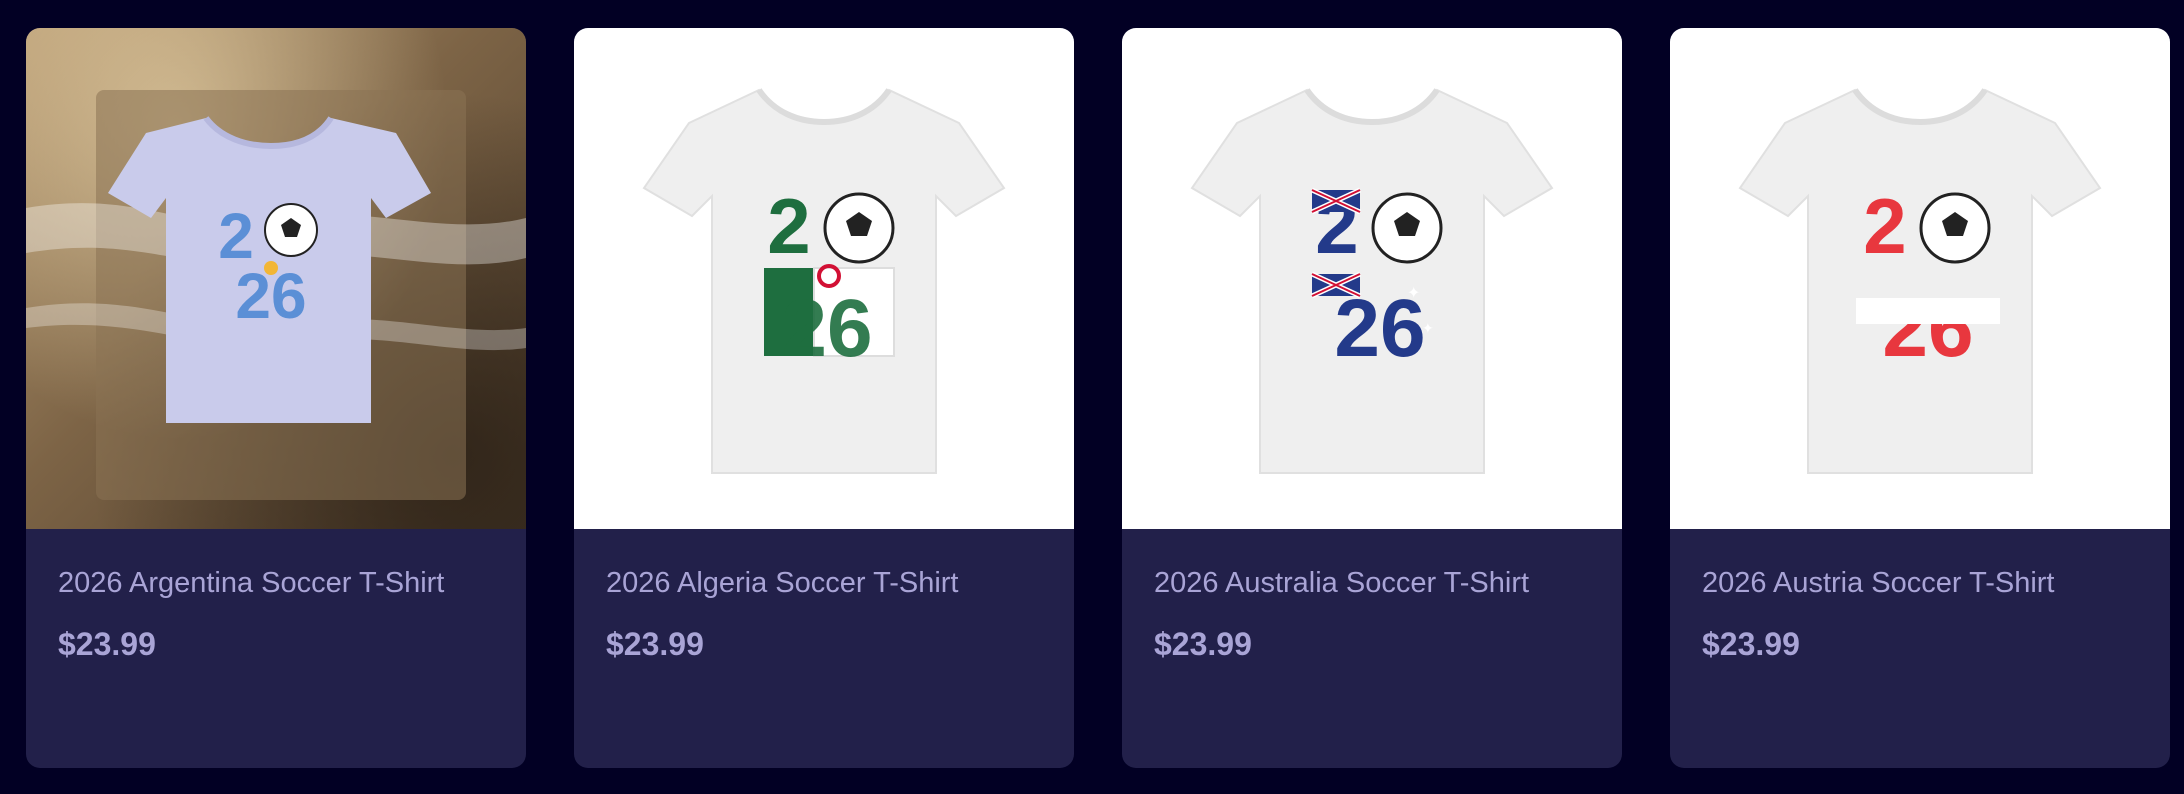 The image size is (2184, 794). What do you see at coordinates (1920, 583) in the screenshot?
I see `product-title: 2026 Austria Soccer T-Shirt` at bounding box center [1920, 583].